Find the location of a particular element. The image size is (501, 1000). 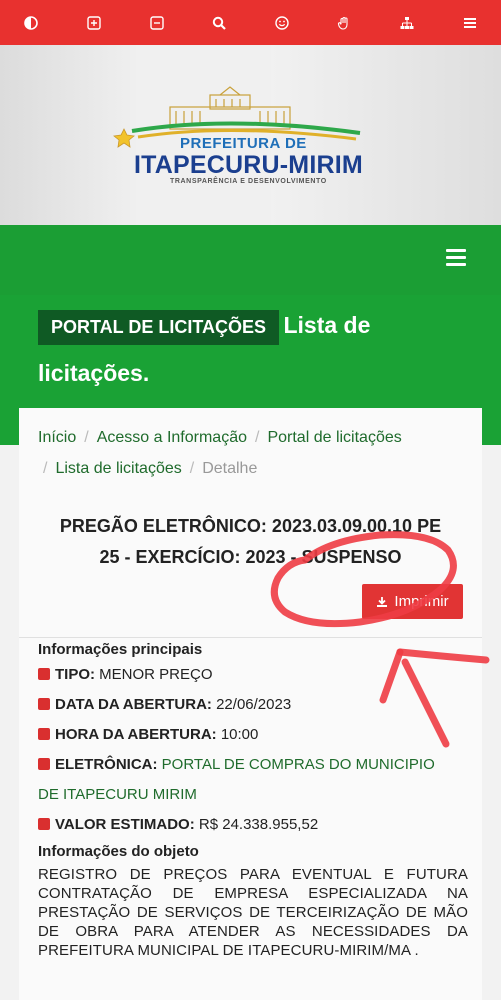

print-button: Imprimir is located at coordinates (412, 601).